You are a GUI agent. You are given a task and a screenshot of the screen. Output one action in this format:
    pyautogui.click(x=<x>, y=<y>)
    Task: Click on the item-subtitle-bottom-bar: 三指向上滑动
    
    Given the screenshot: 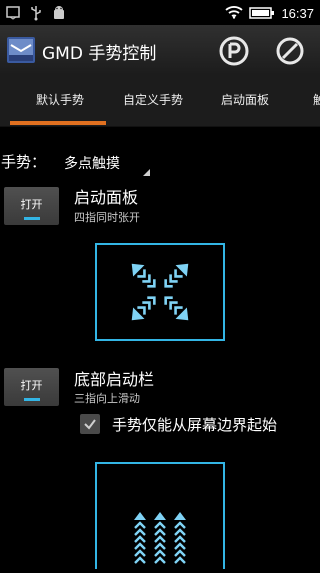 What is the action you would take?
    pyautogui.click(x=107, y=398)
    